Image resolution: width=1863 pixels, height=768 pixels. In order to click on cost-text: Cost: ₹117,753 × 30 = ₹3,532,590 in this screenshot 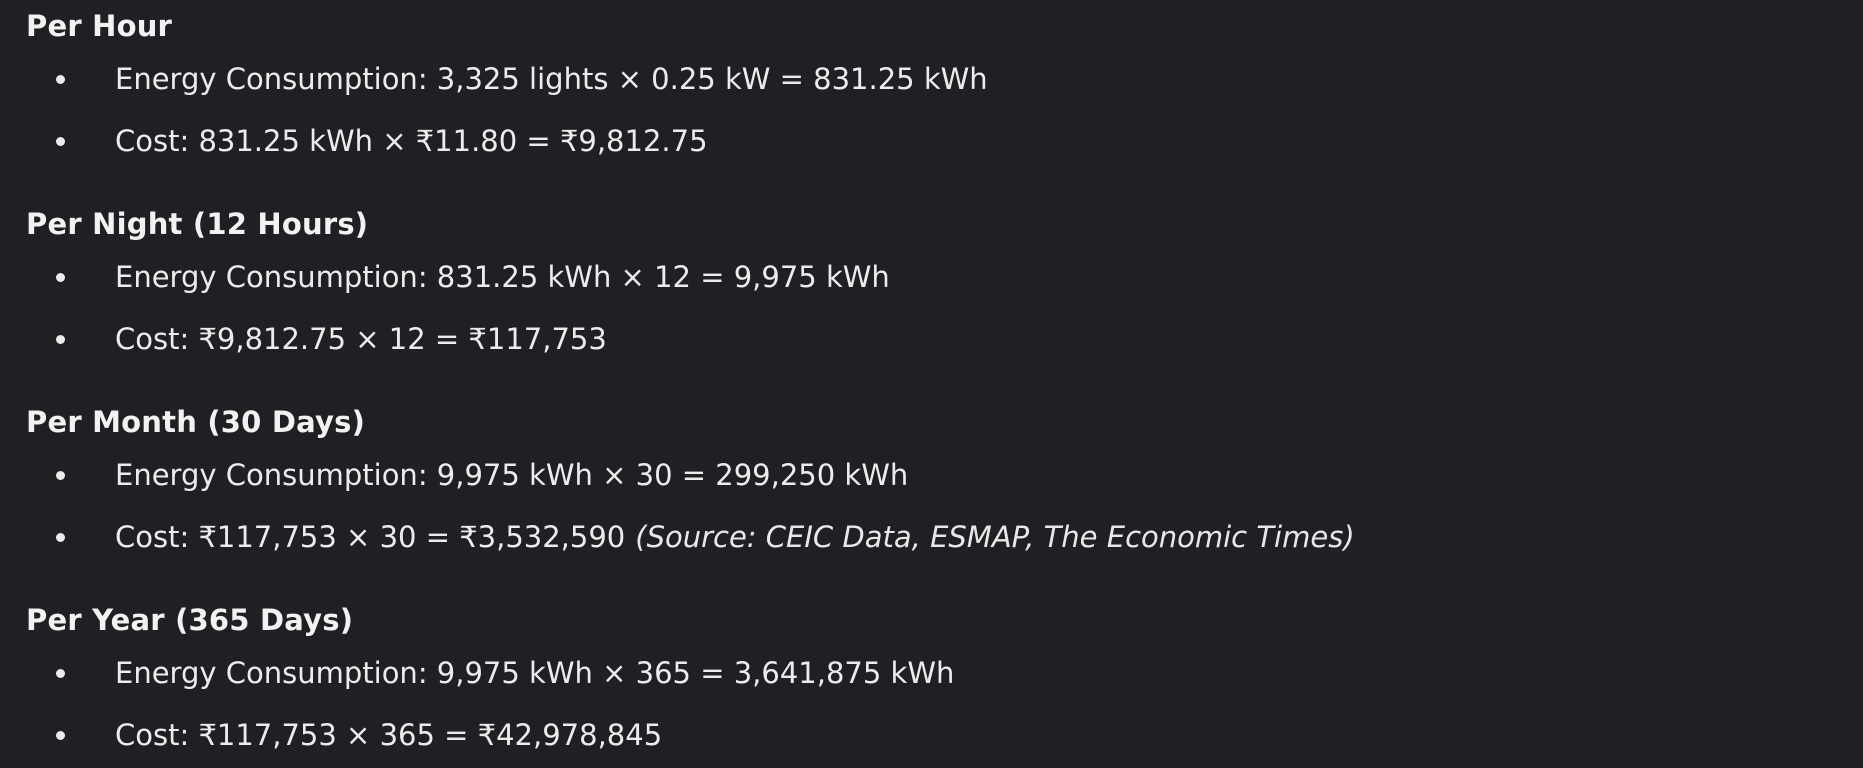, I will do `click(370, 537)`.